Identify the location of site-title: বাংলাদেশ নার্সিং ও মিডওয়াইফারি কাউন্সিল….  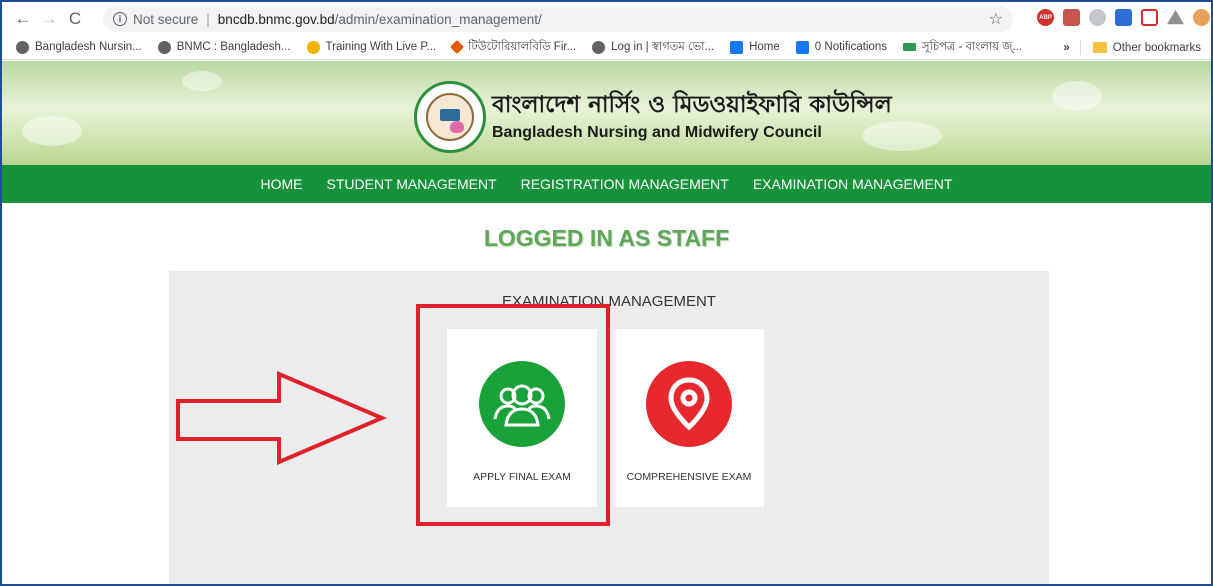
(692, 117).